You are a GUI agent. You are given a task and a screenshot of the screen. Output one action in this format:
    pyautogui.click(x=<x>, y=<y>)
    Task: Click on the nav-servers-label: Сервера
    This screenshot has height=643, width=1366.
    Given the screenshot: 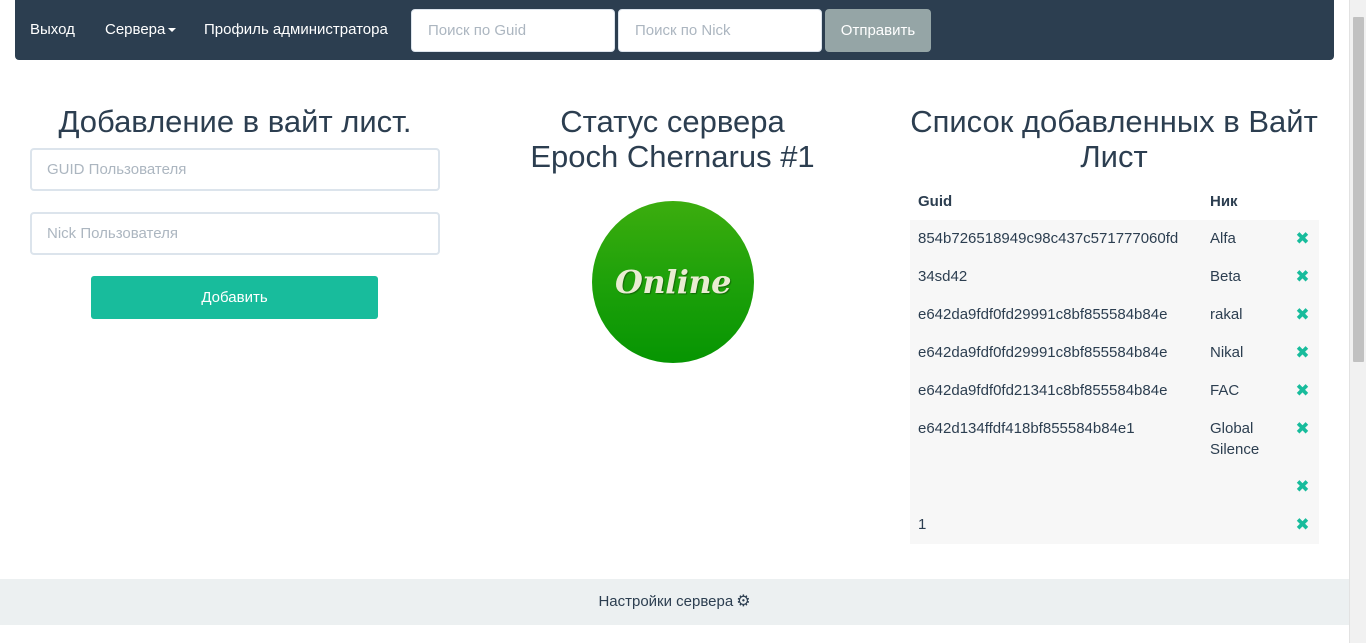 What is the action you would take?
    pyautogui.click(x=135, y=29)
    